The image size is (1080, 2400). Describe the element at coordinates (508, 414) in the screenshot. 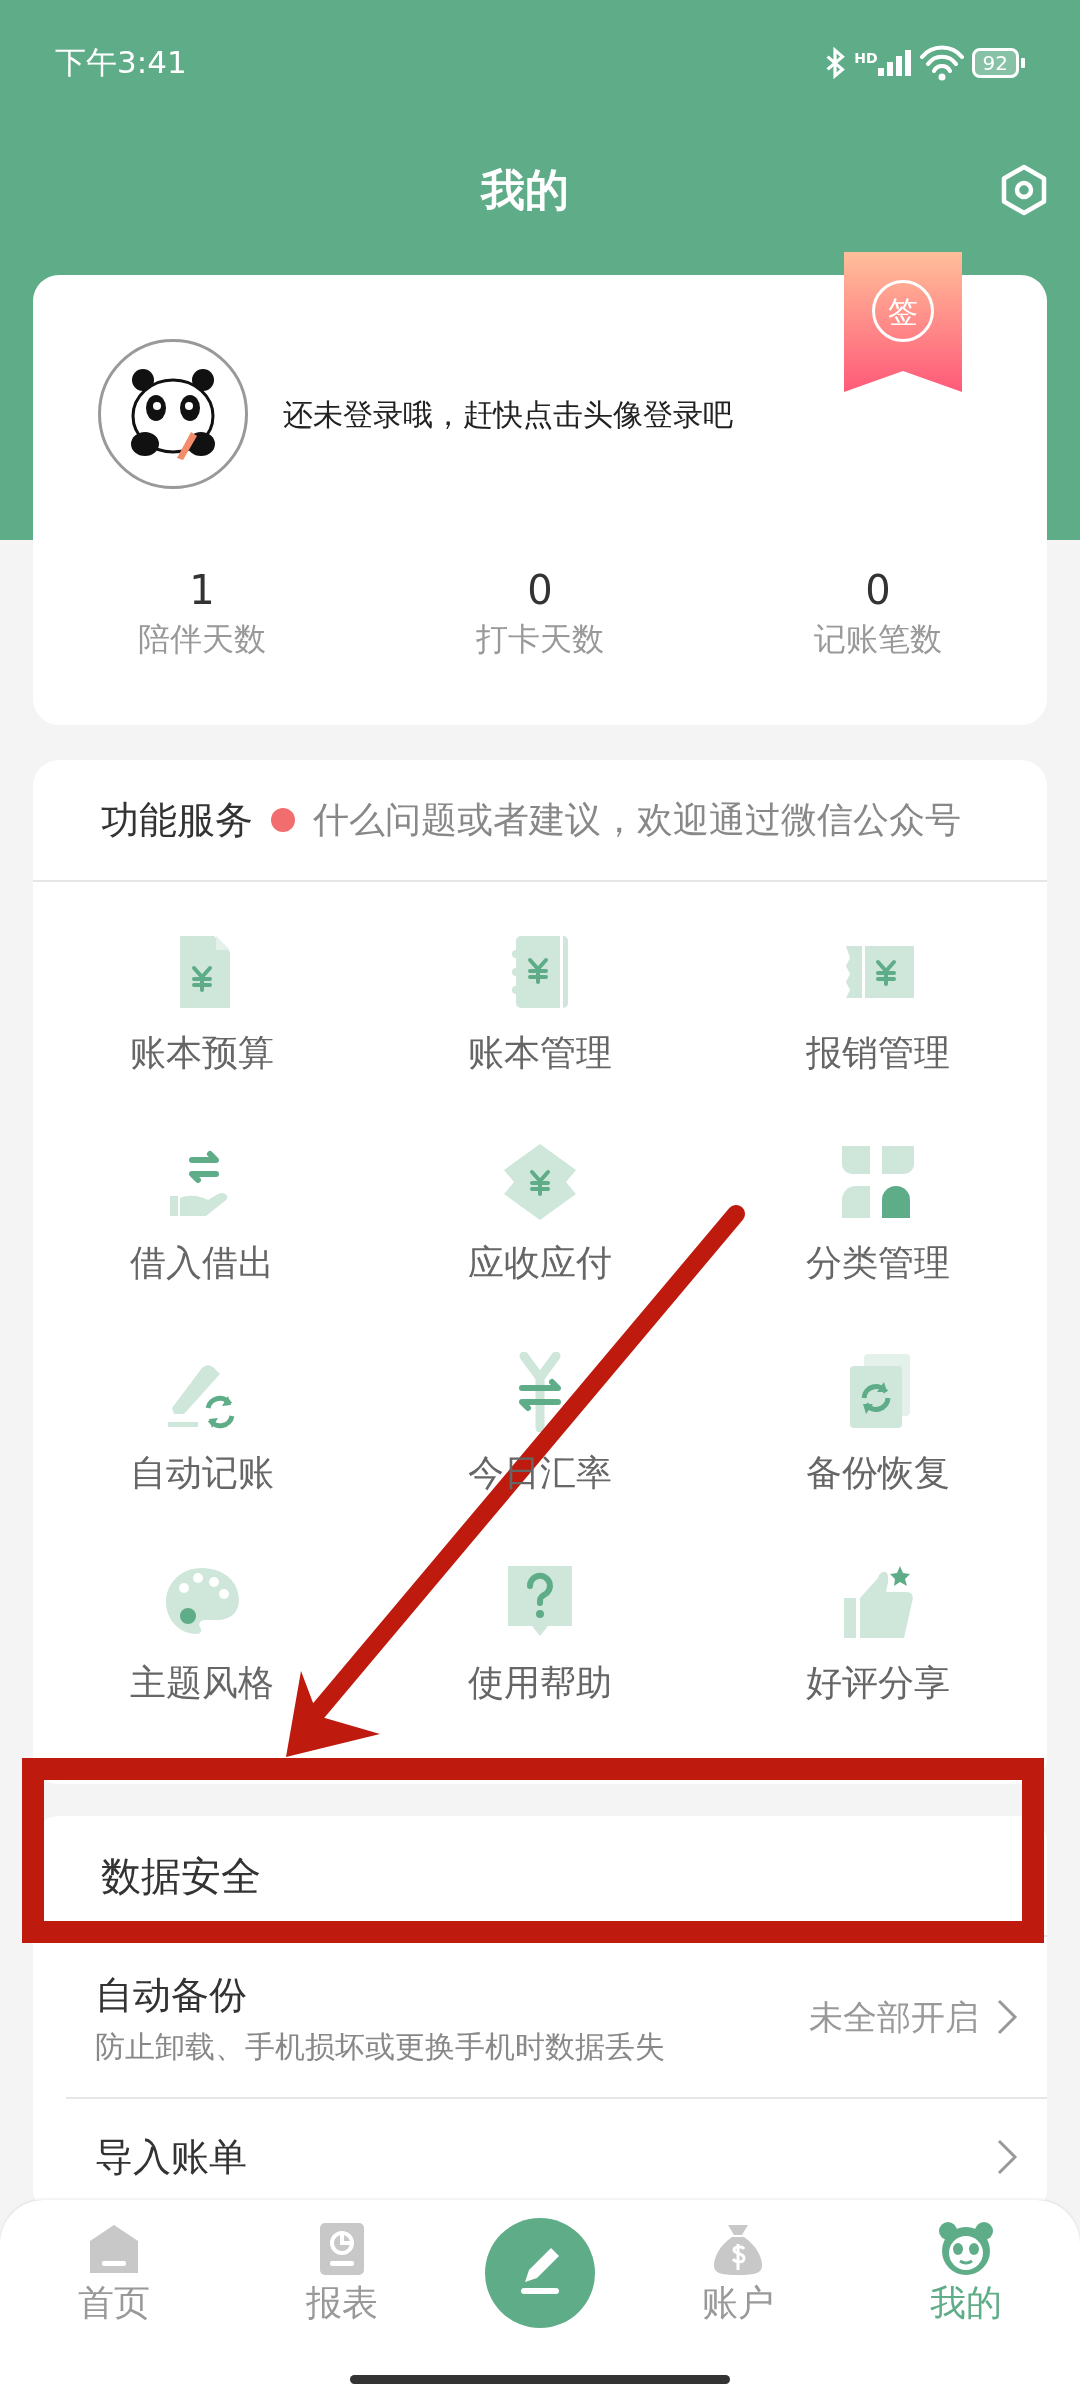

I see `login-prompt: 还未登录哦，赶快点击头像登录吧` at that location.